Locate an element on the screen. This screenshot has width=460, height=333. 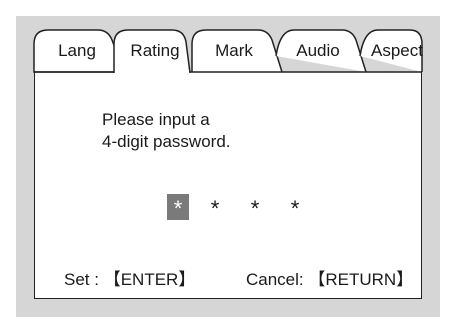
cancel-key: 【RETURN】 is located at coordinates (361, 279).